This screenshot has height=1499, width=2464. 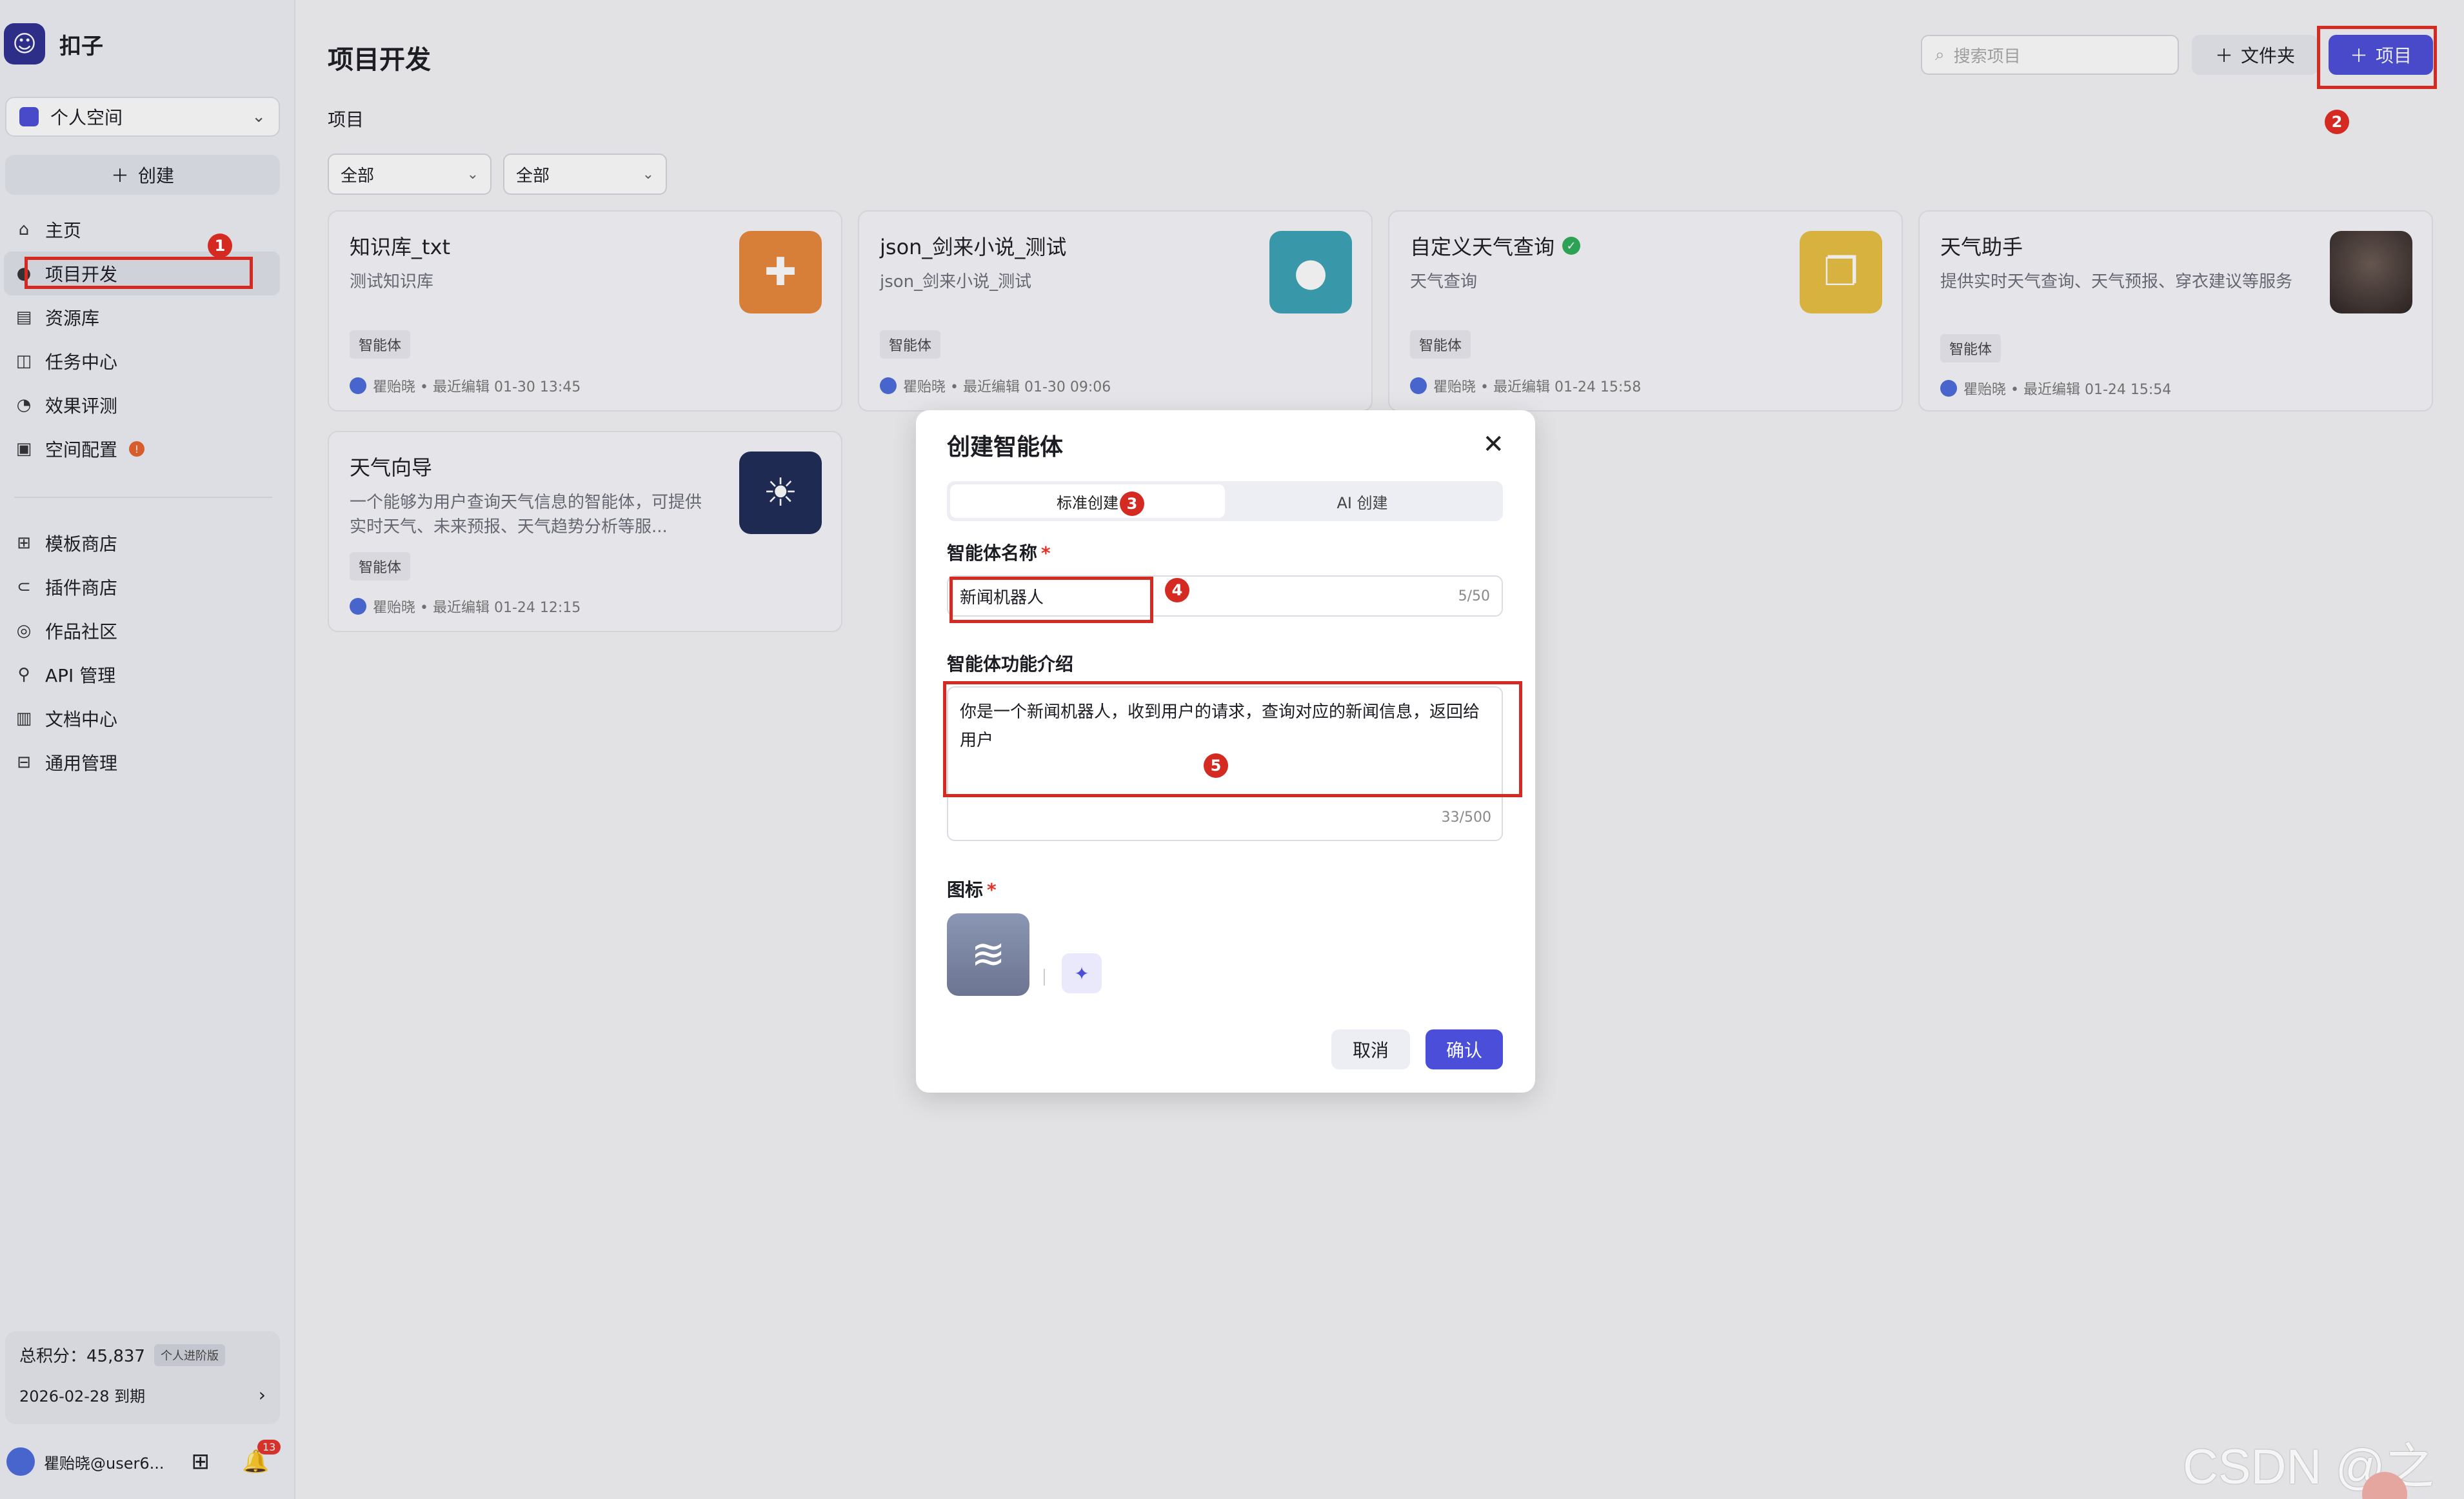 What do you see at coordinates (1216, 765) in the screenshot?
I see `annotation-marker-5: 5` at bounding box center [1216, 765].